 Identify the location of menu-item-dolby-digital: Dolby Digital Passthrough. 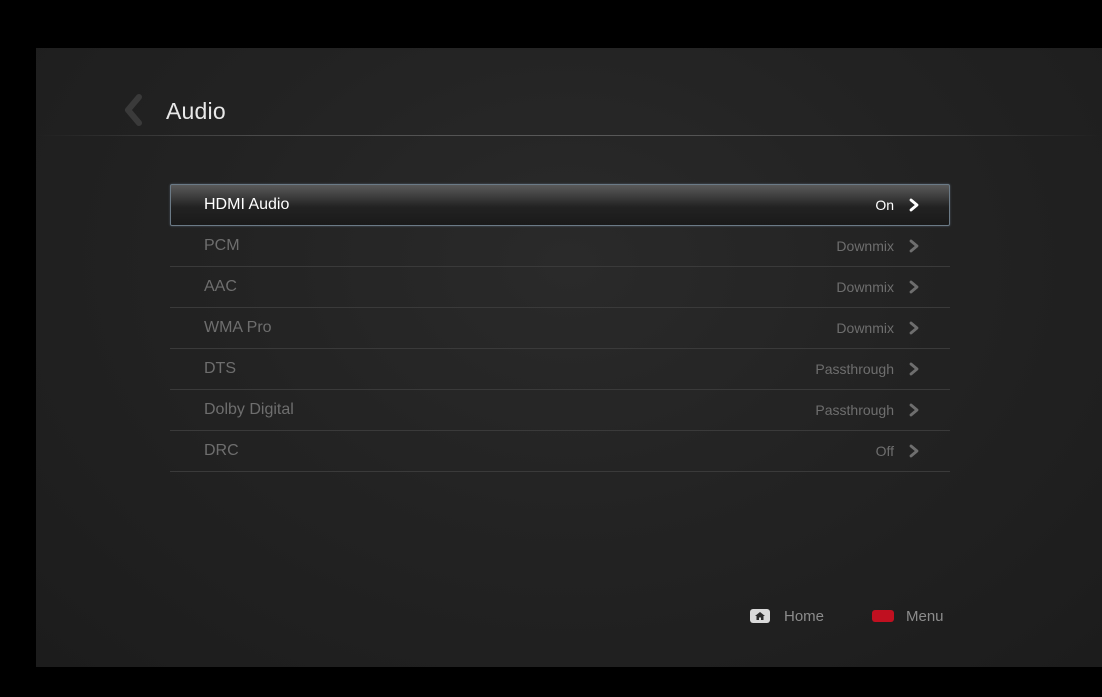
(560, 410).